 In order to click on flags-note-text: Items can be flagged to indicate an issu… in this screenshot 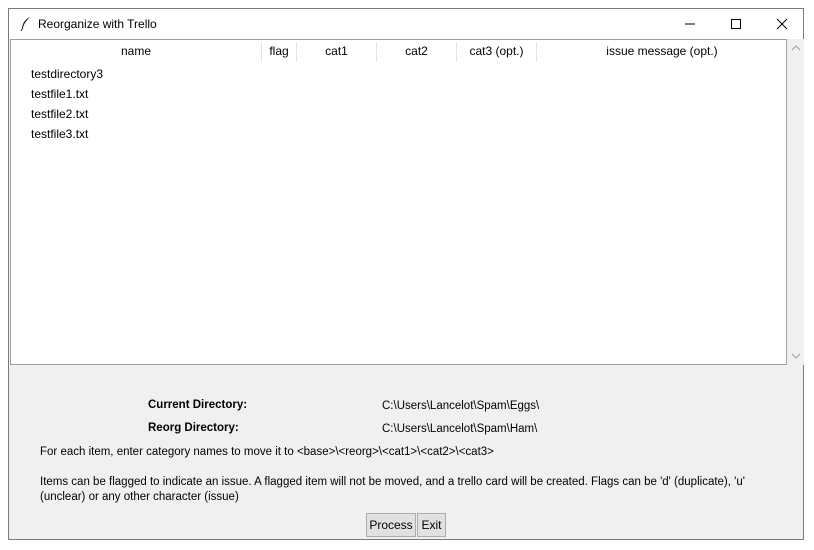, I will do `click(392, 489)`.